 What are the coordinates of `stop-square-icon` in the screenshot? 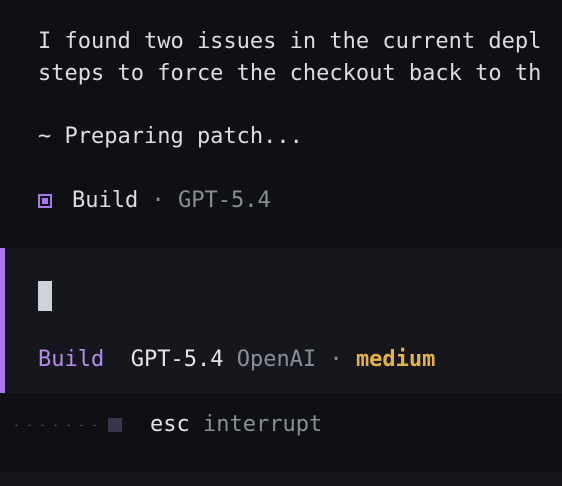 It's located at (115, 425).